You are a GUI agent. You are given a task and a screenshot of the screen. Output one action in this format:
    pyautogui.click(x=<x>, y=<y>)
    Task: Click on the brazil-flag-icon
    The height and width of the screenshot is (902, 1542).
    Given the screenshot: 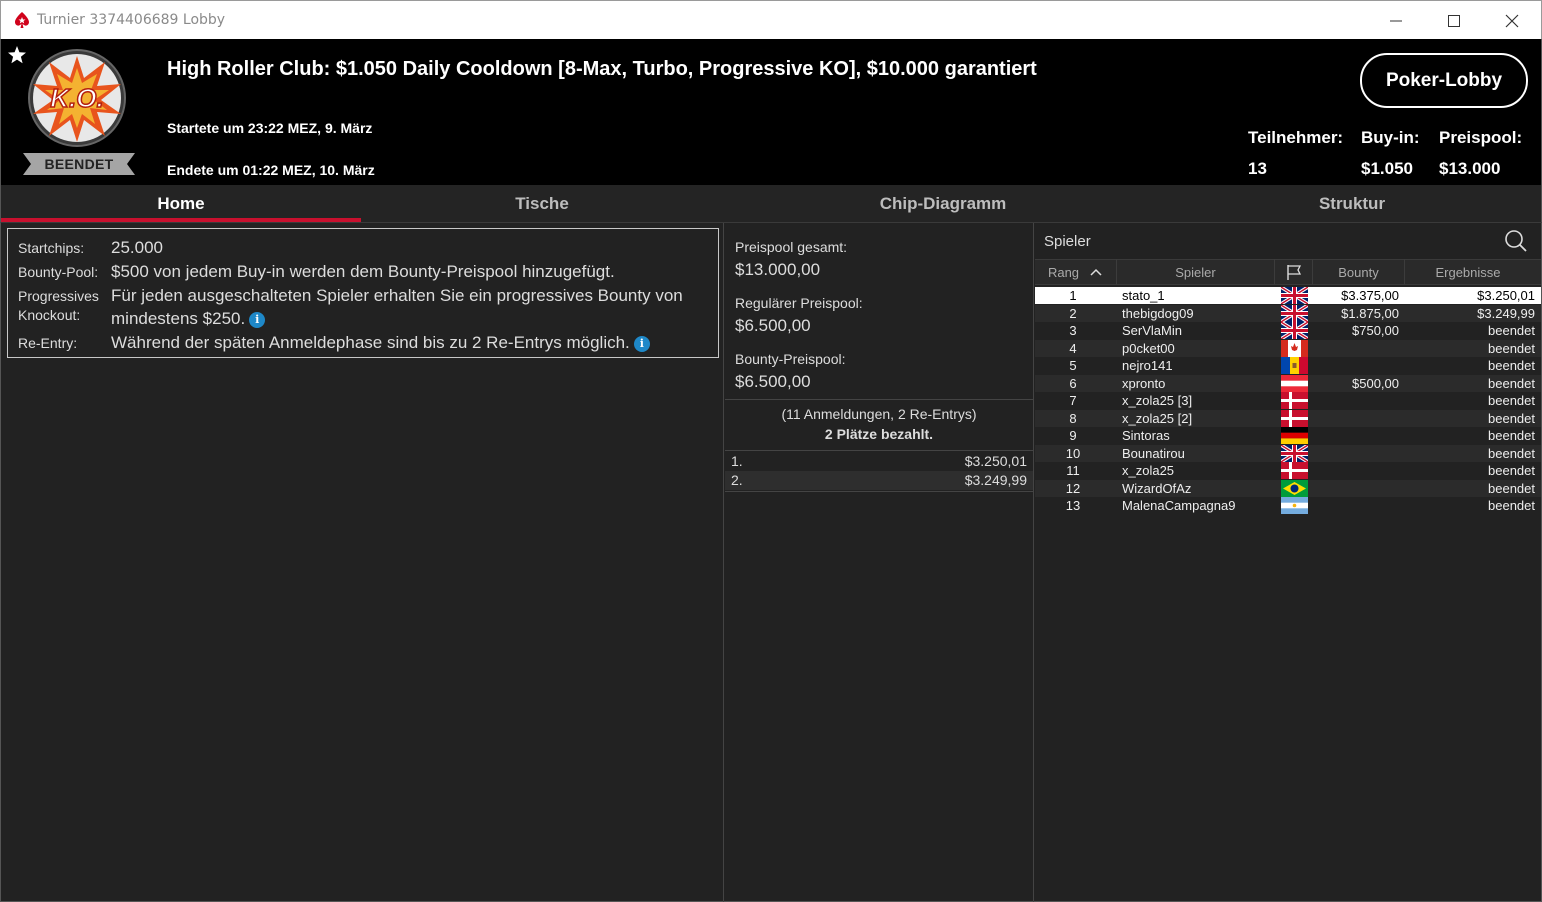 What is the action you would take?
    pyautogui.click(x=1294, y=488)
    